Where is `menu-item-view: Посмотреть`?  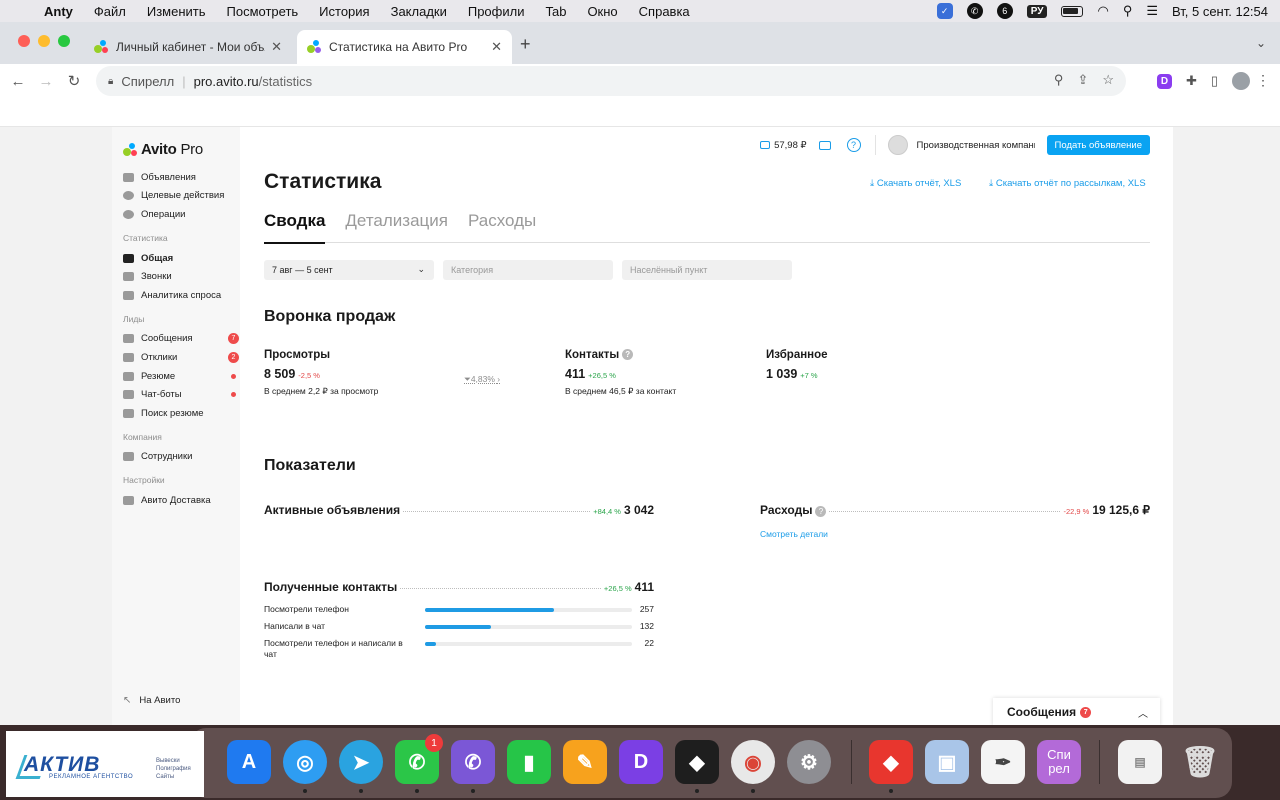
menu-item-view: Посмотреть is located at coordinates (263, 11).